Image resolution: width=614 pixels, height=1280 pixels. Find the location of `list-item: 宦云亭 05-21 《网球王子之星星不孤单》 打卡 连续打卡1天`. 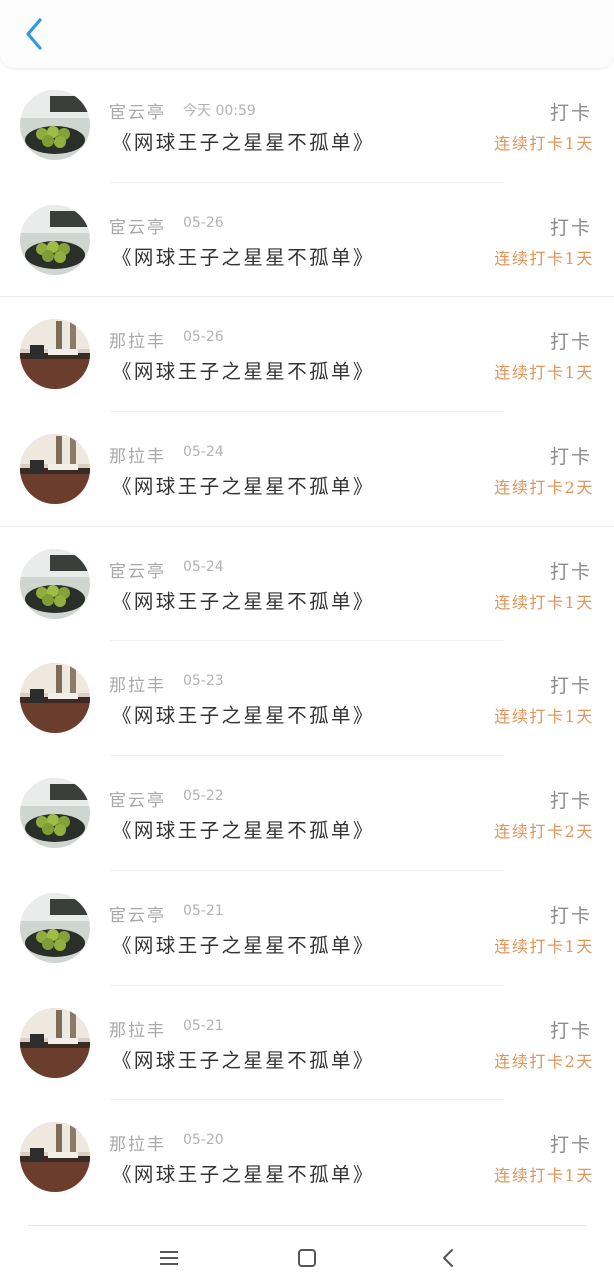

list-item: 宦云亭 05-21 《网球王子之星星不孤单》 打卡 连续打卡1天 is located at coordinates (307, 928).